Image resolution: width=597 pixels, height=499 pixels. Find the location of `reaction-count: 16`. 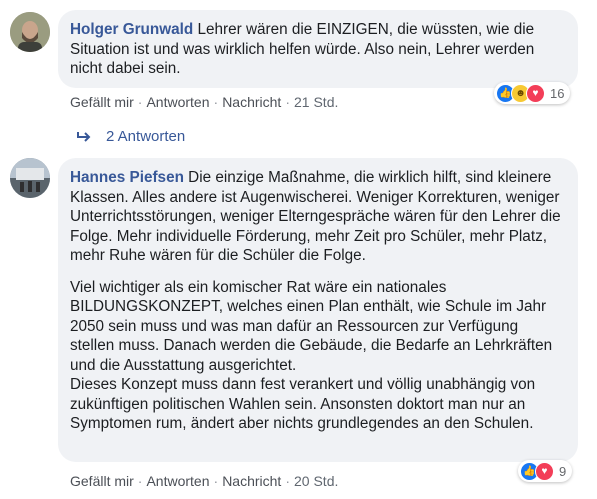

reaction-count: 16 is located at coordinates (557, 93).